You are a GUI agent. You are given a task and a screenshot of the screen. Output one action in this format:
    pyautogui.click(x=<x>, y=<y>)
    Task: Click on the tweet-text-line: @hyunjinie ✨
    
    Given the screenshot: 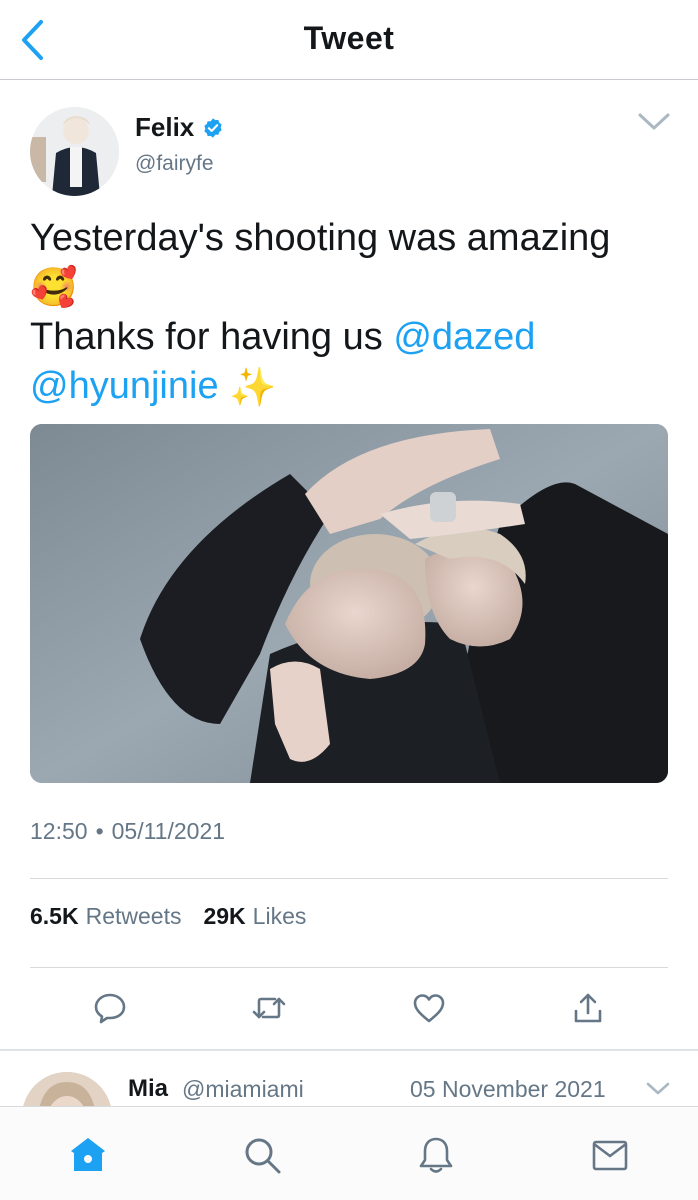 What is the action you would take?
    pyautogui.click(x=350, y=387)
    